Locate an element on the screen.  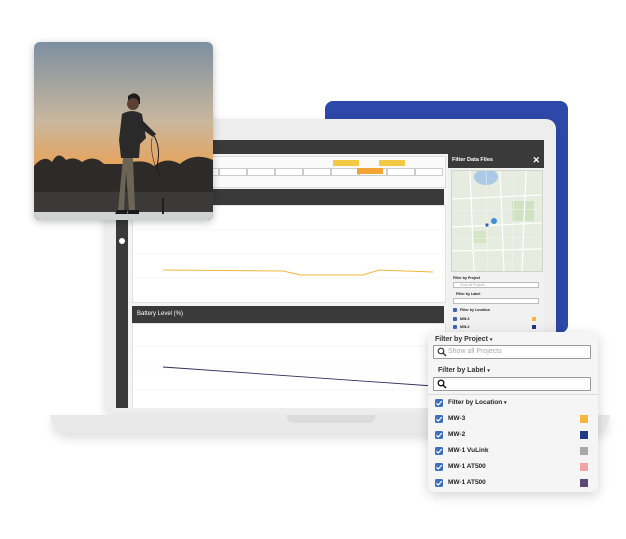
battery-panel-header: Battery Level (%) is located at coordinates (288, 314).